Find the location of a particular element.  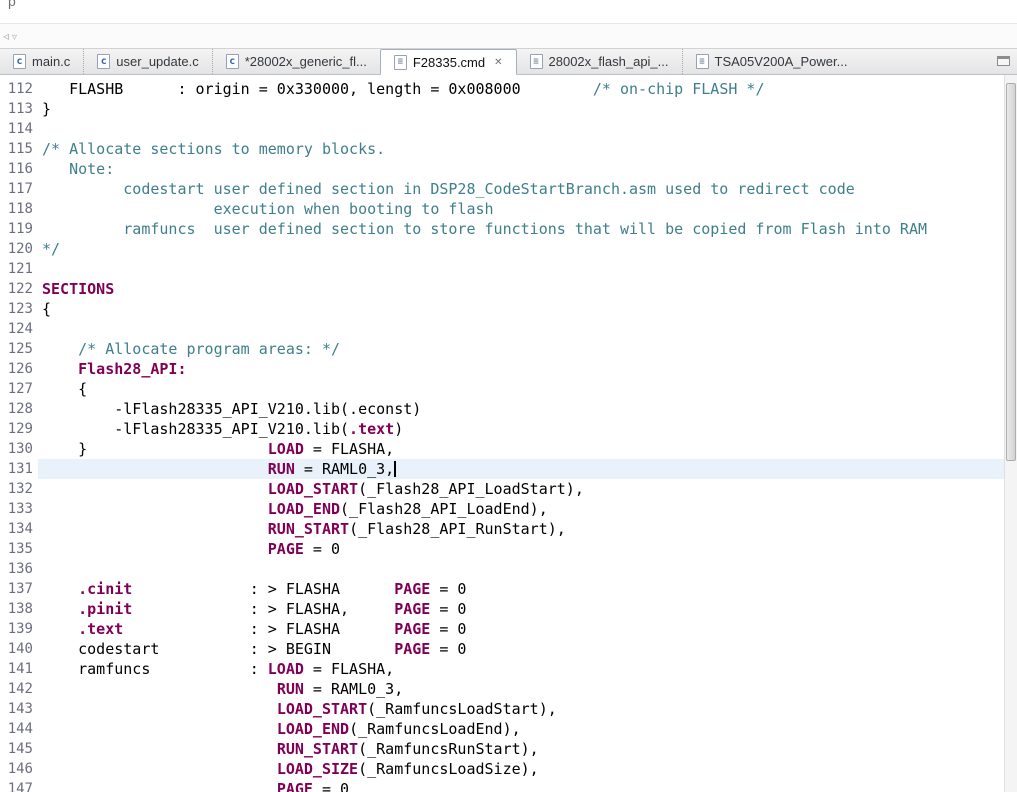

code-line-text: RUN = RAML0_3, is located at coordinates (340, 689).